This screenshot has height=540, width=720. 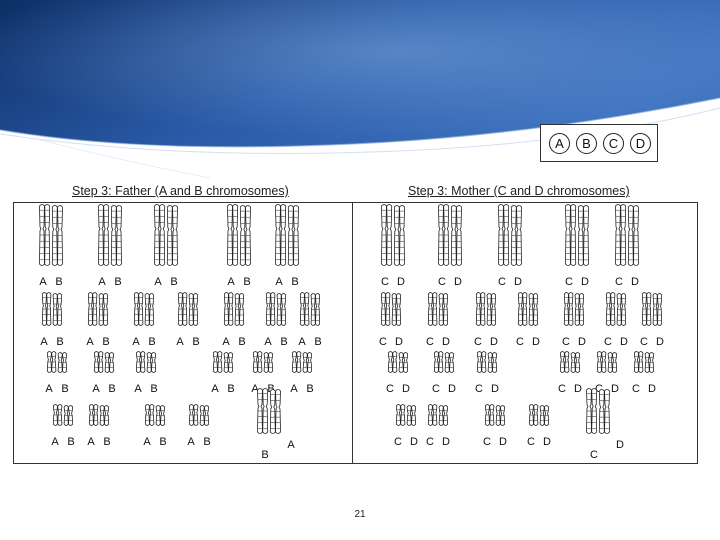 What do you see at coordinates (269, 411) in the screenshot?
I see `father-chromosome-pair-large` at bounding box center [269, 411].